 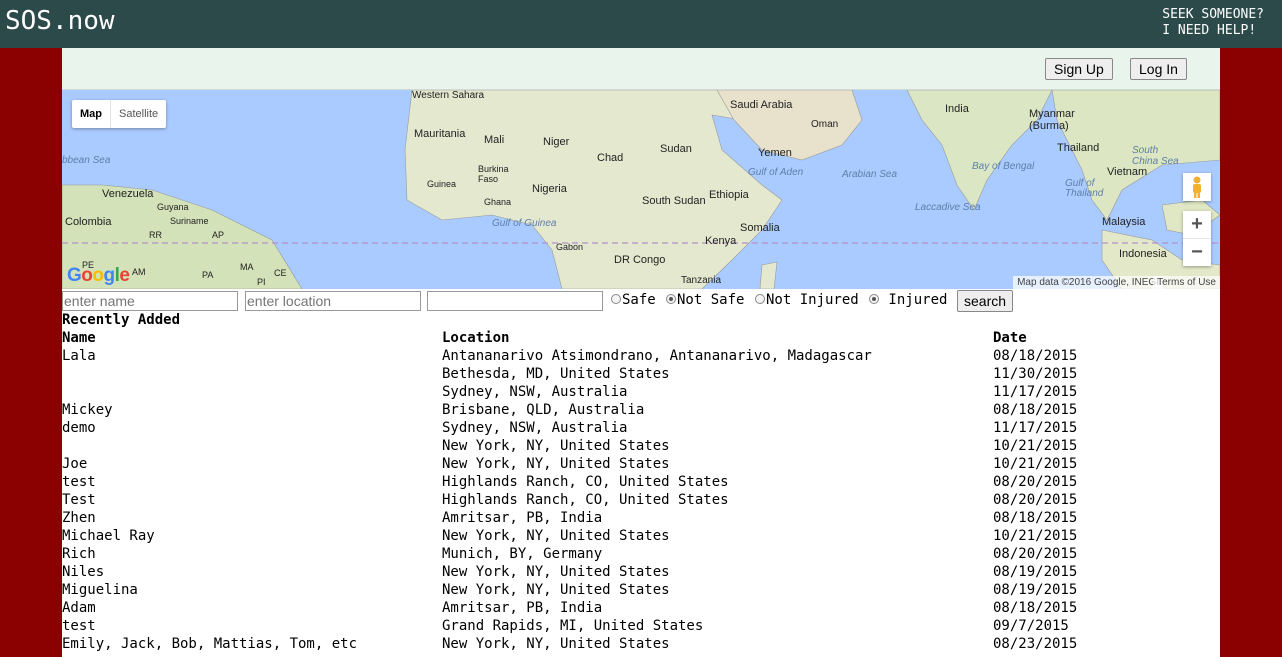 What do you see at coordinates (75, 464) in the screenshot?
I see `cell-name: Joe` at bounding box center [75, 464].